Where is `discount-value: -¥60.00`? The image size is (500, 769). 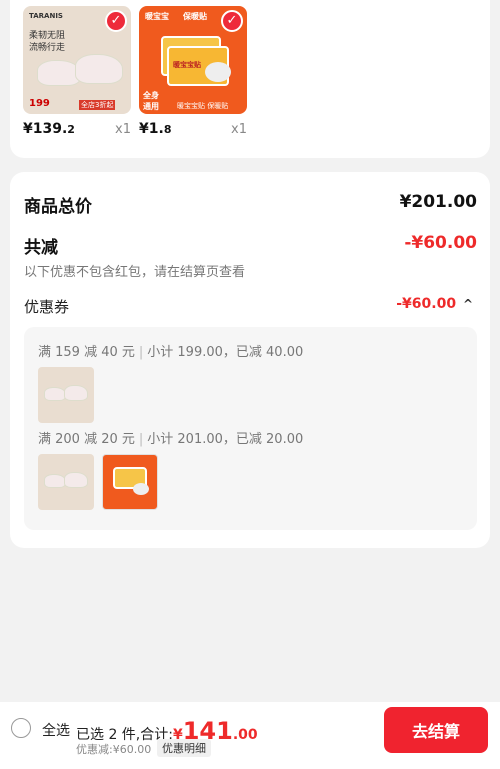 discount-value: -¥60.00 is located at coordinates (440, 243).